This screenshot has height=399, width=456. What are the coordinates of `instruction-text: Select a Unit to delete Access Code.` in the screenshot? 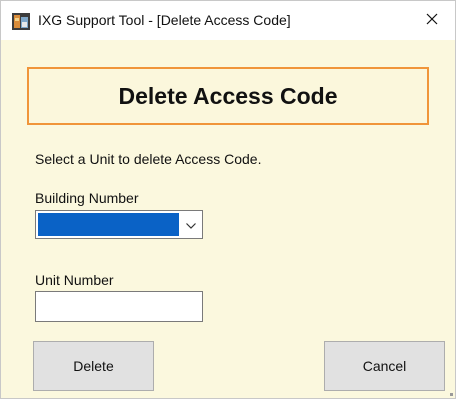 It's located at (148, 159).